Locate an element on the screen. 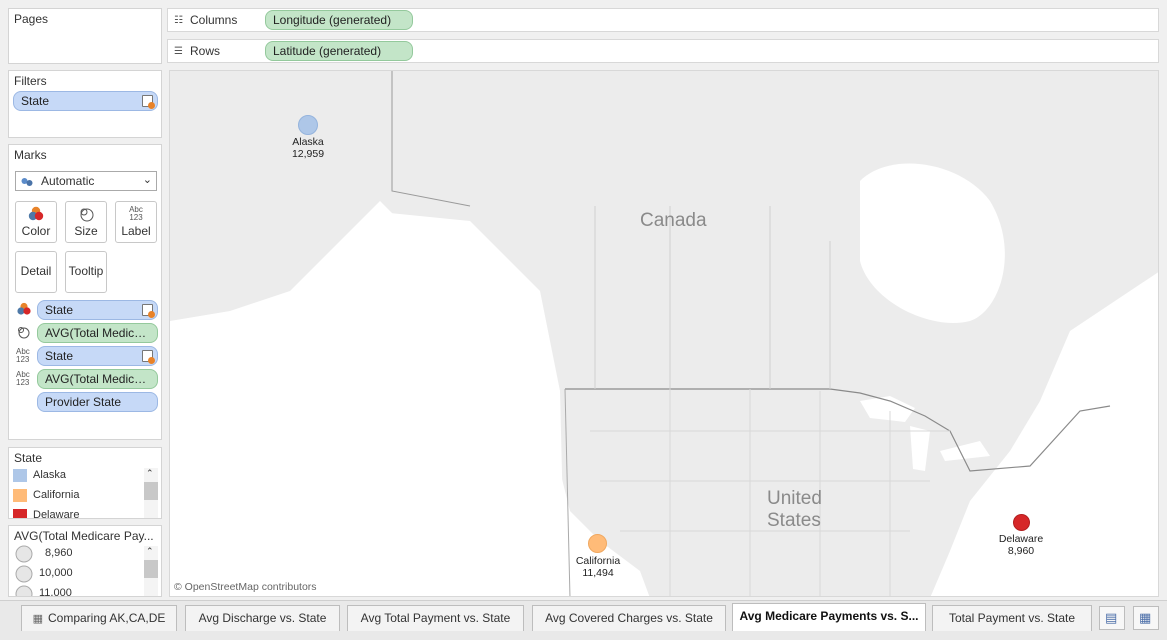  pages-card: Pages is located at coordinates (85, 36).